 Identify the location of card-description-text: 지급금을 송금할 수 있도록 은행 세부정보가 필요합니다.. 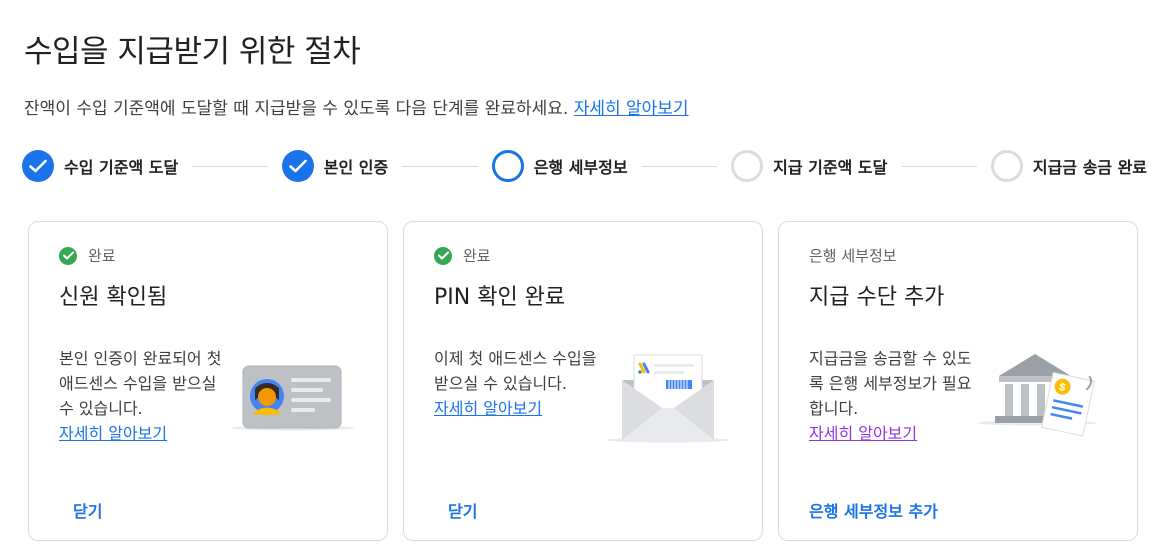
(890, 383).